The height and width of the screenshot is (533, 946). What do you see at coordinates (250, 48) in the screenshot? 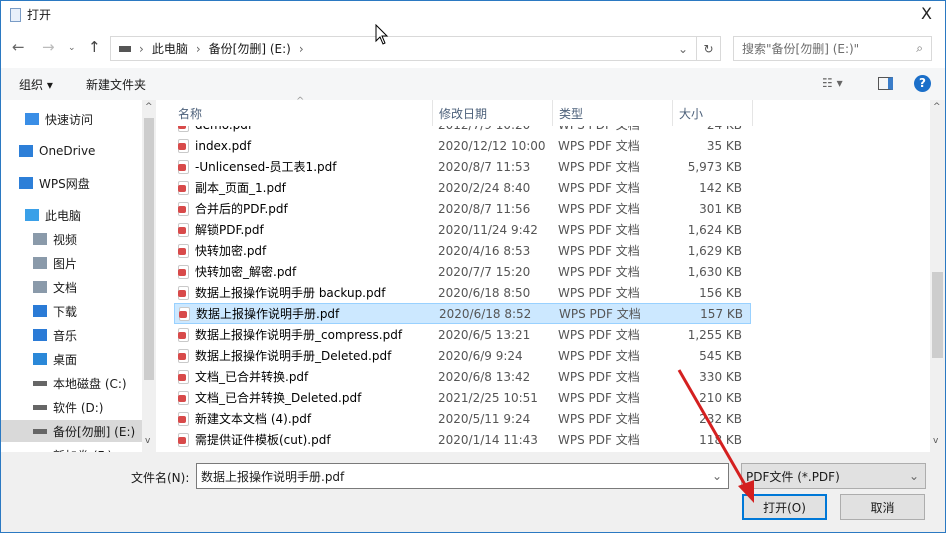
I see `breadcrumb-drive-e: 备份[勿删] (E:)` at bounding box center [250, 48].